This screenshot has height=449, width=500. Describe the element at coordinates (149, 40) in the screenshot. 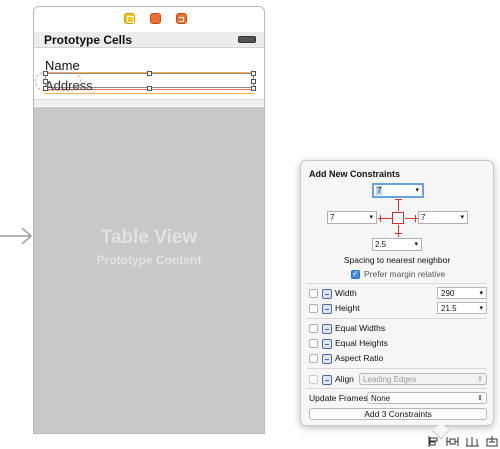

I see `prototype-cells-header: Prototype Cells` at that location.